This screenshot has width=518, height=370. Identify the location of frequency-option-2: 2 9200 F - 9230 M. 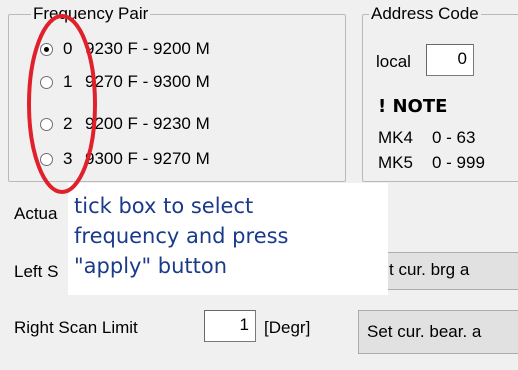
(125, 124).